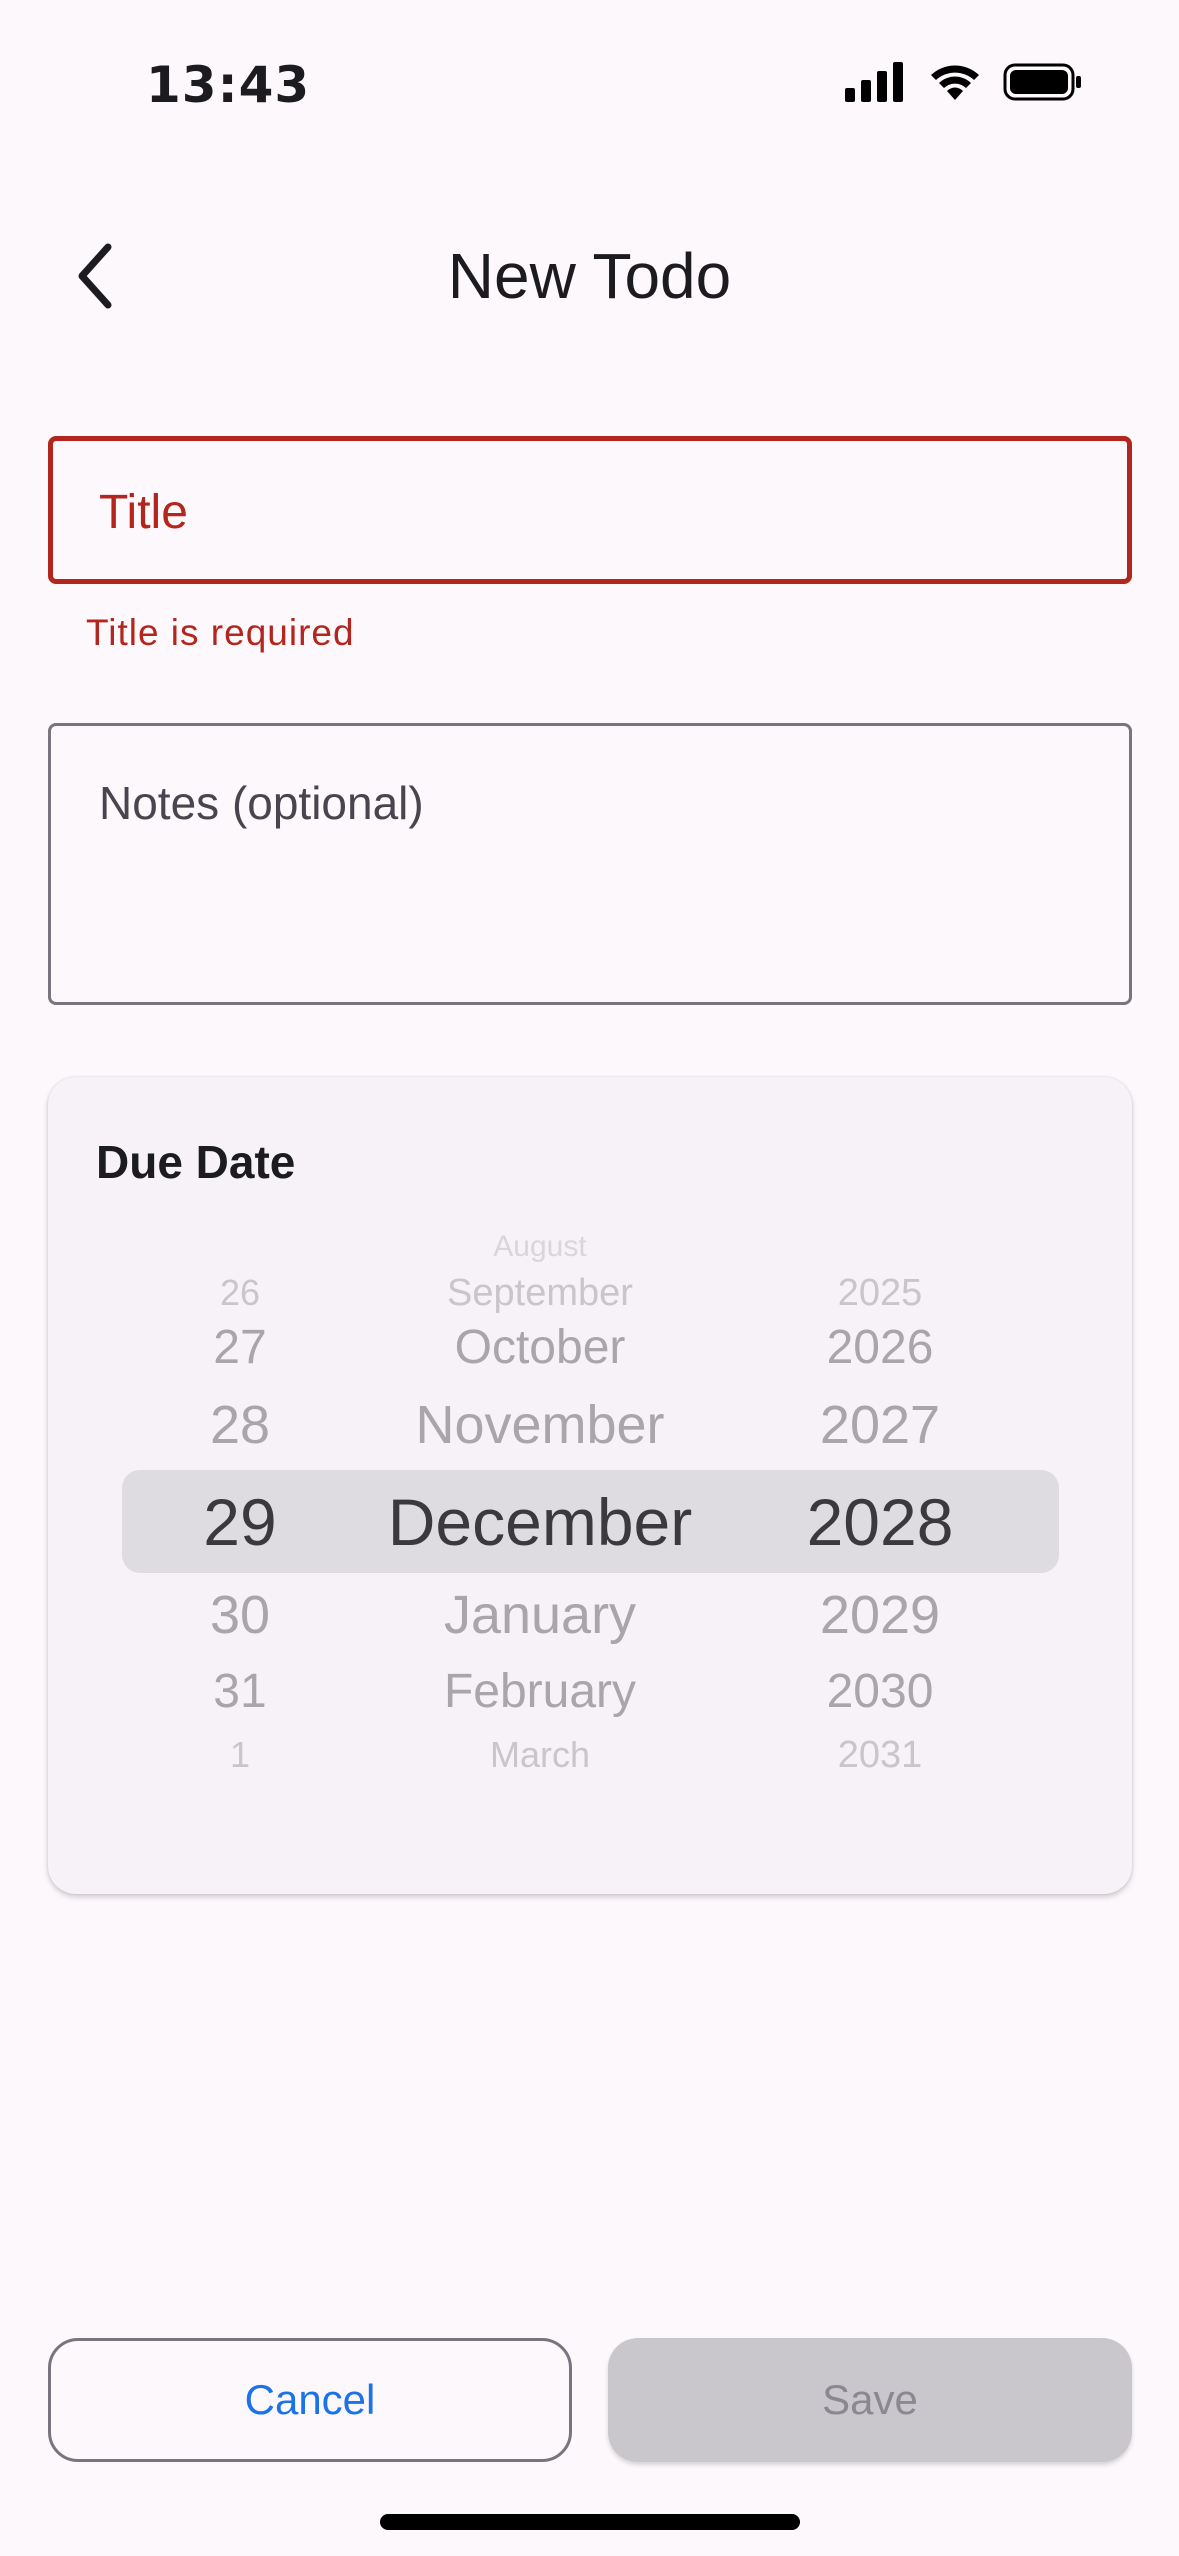  Describe the element at coordinates (880, 1347) in the screenshot. I see `year-option: 2026` at that location.